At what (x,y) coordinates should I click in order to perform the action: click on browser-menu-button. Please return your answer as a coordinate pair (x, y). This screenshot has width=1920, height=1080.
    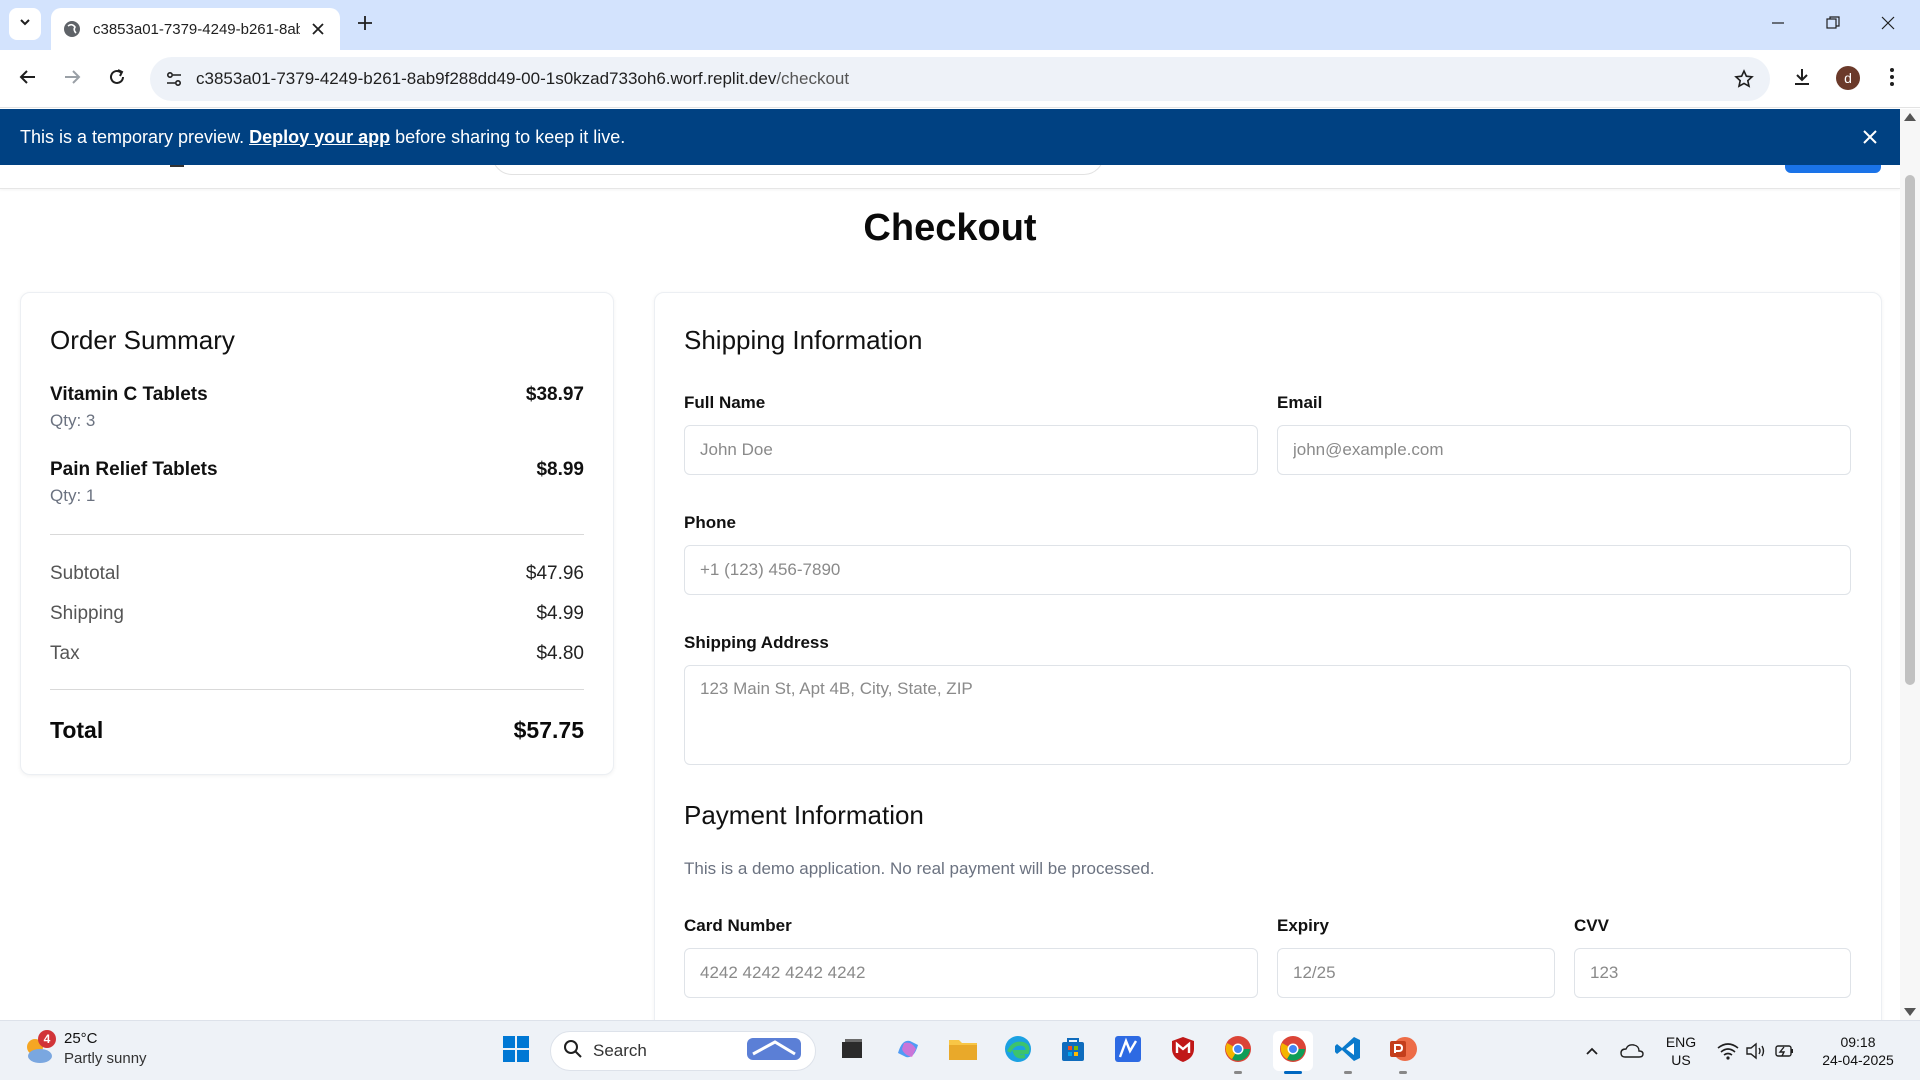
    Looking at the image, I should click on (1892, 79).